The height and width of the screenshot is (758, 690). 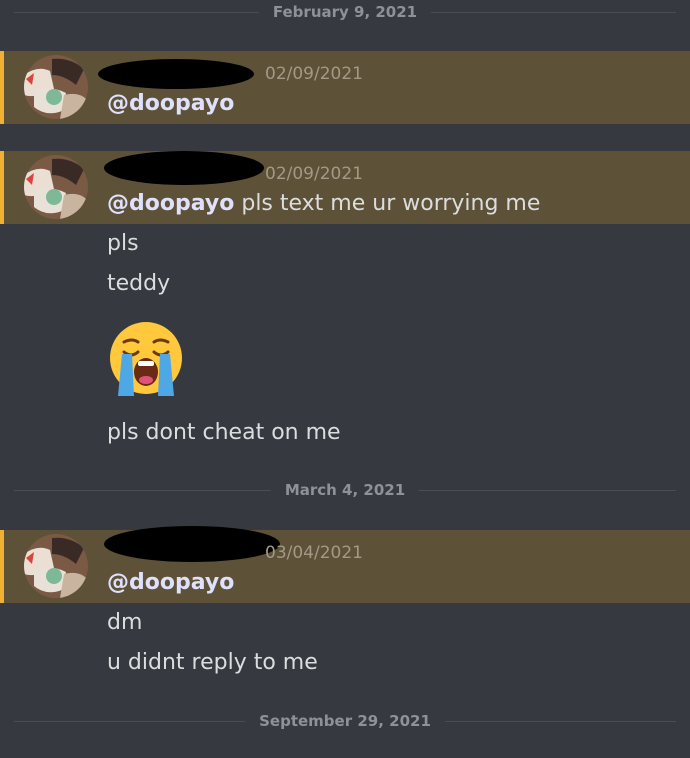 What do you see at coordinates (345, 564) in the screenshot?
I see `message-mention-highlight: 03/04/2021 @doopayo` at bounding box center [345, 564].